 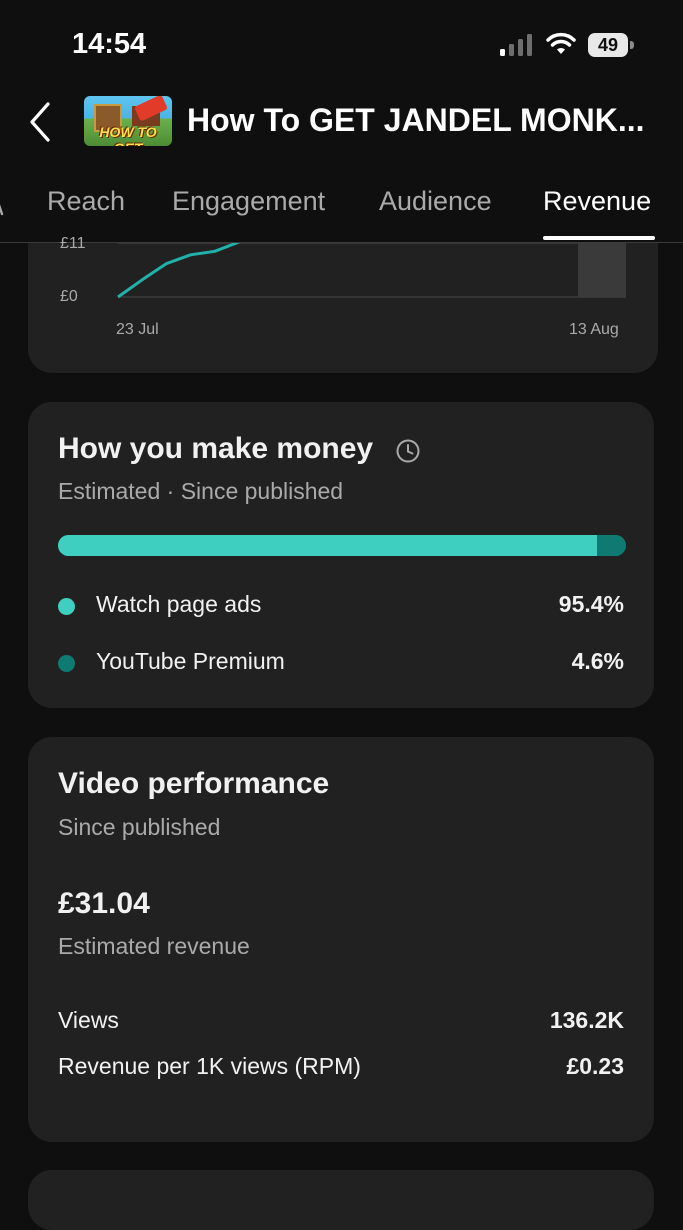 I want to click on active-tab-indicator, so click(x=599, y=238).